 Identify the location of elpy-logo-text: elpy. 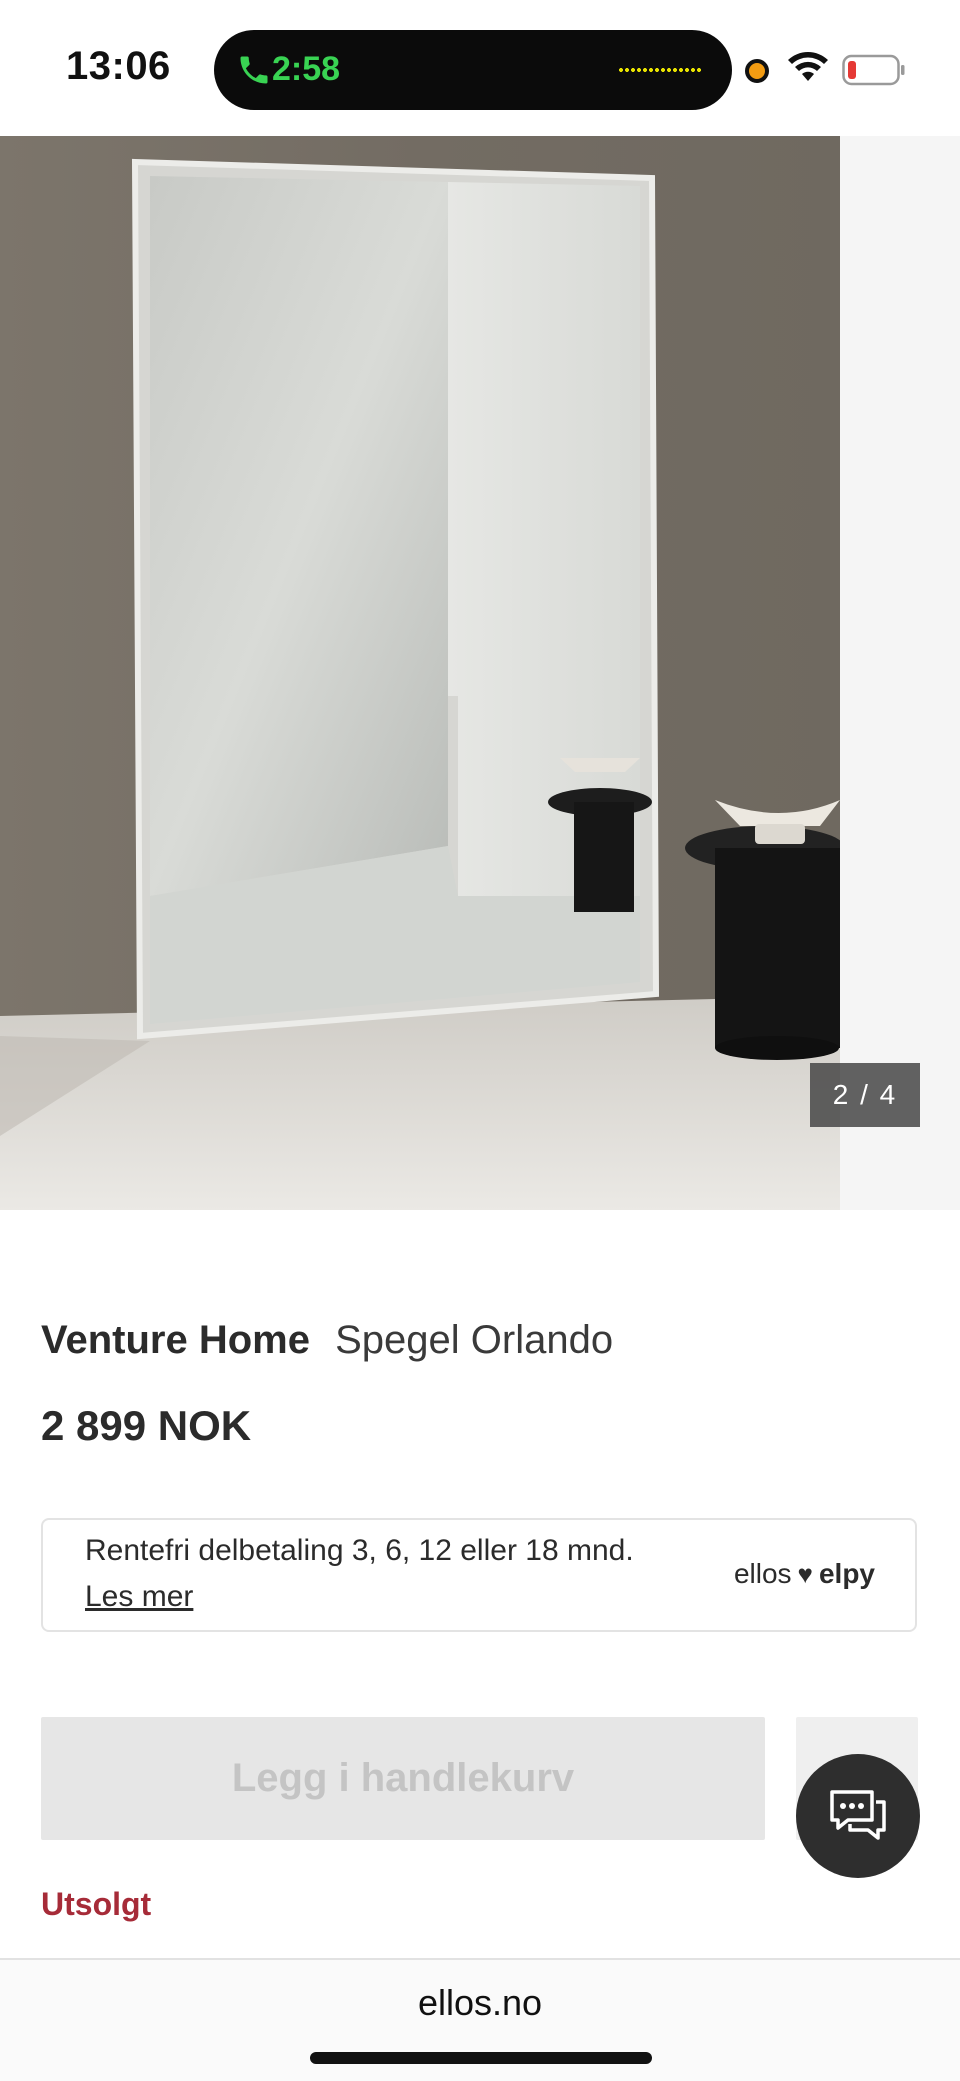
(846, 1573).